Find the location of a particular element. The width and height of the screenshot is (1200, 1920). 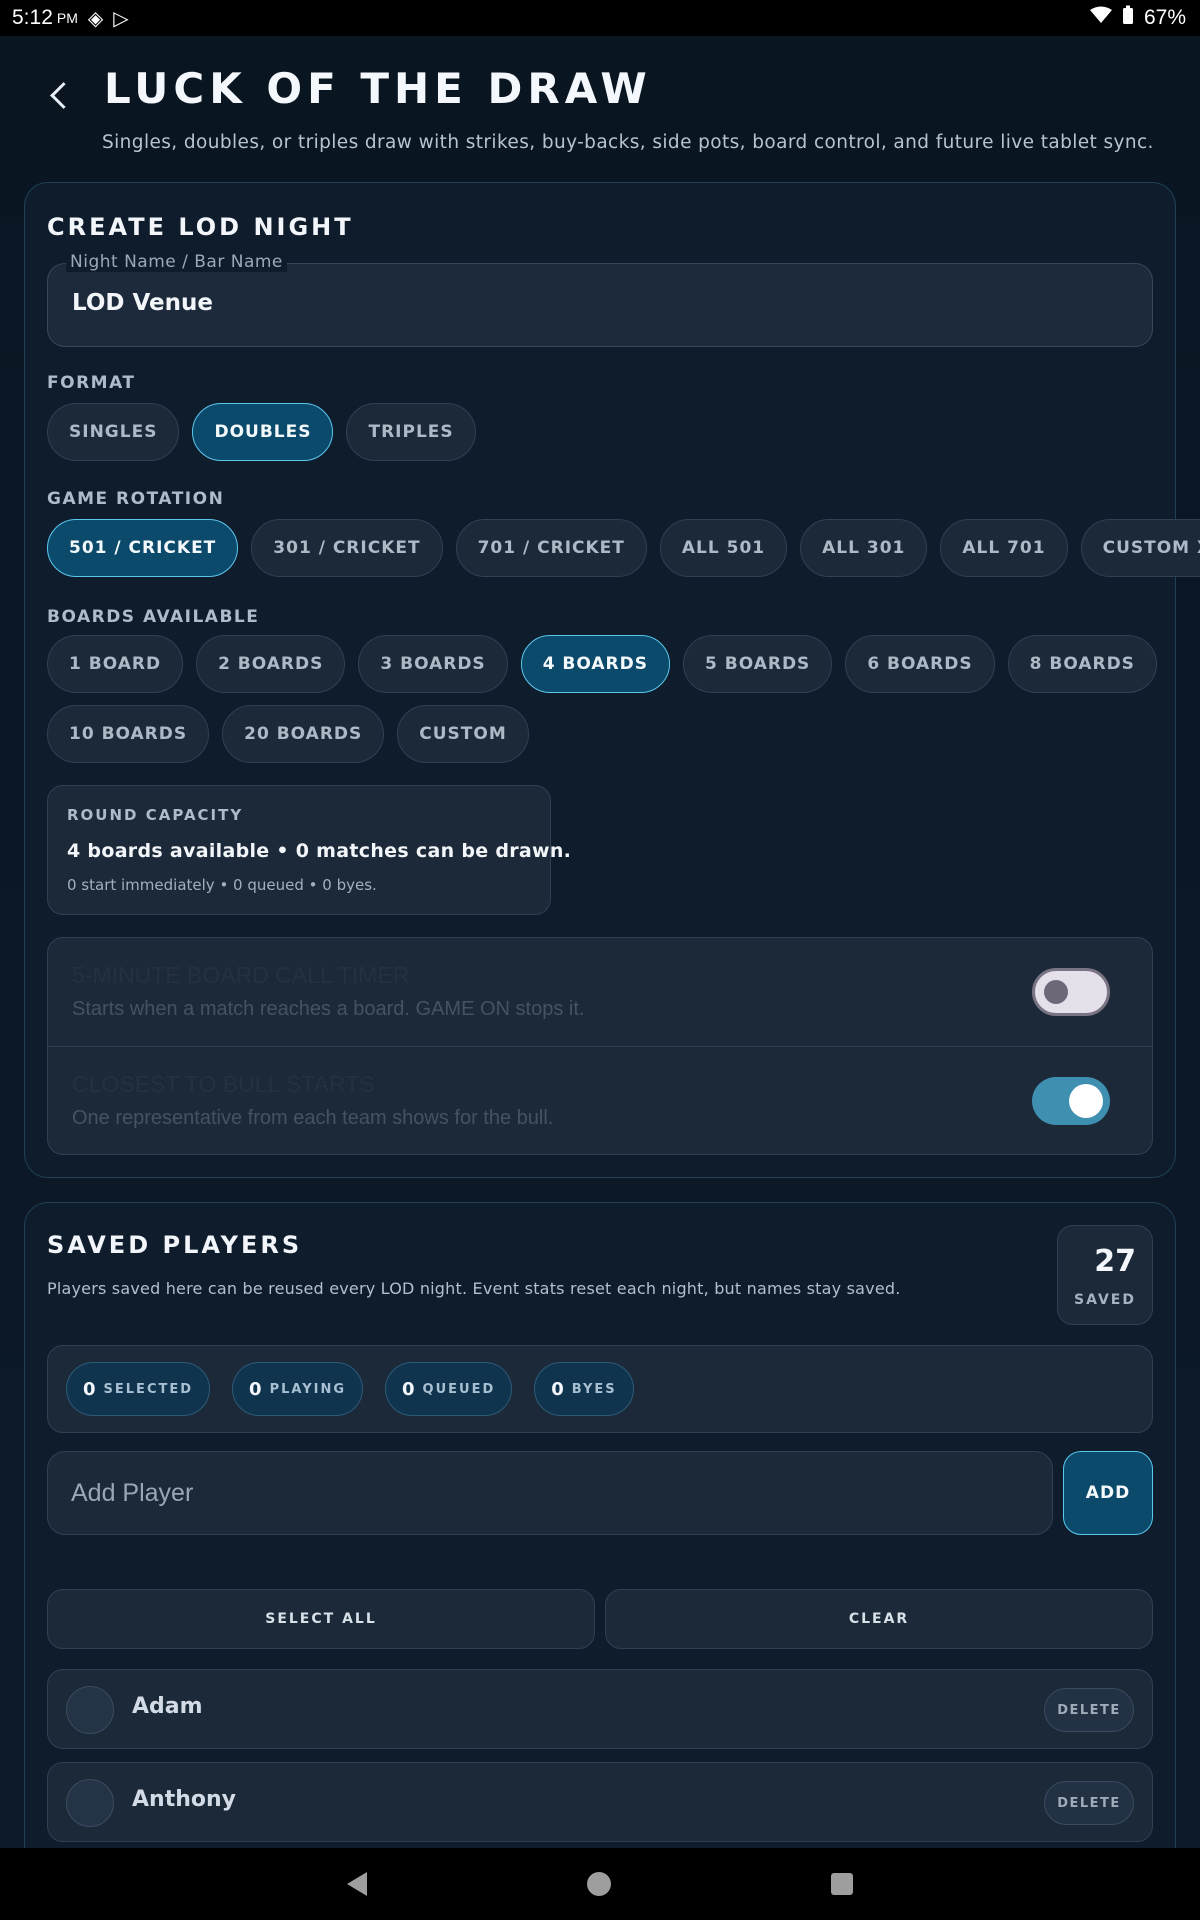

board-call-timer-title: 5-MINUTE BOARD CALL TIMER is located at coordinates (241, 975).